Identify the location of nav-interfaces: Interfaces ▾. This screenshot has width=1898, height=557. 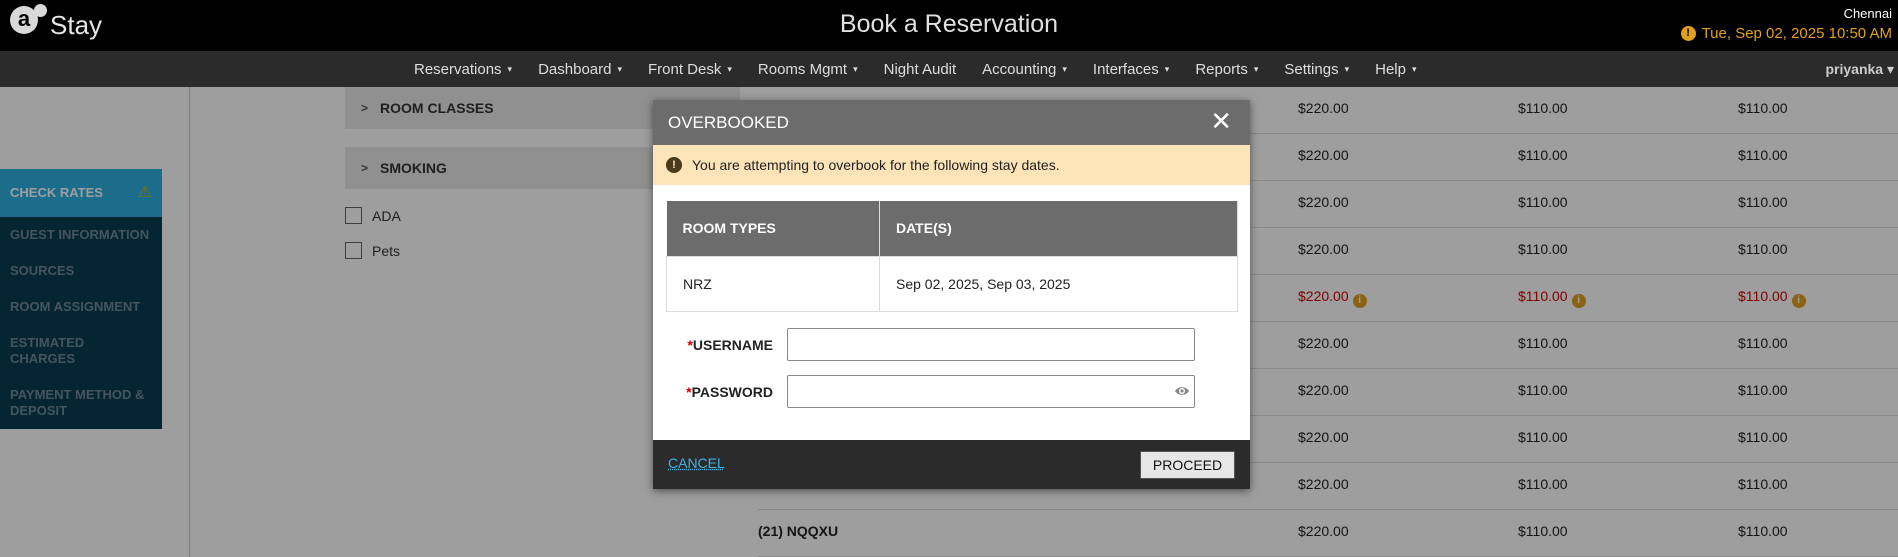
(1131, 69).